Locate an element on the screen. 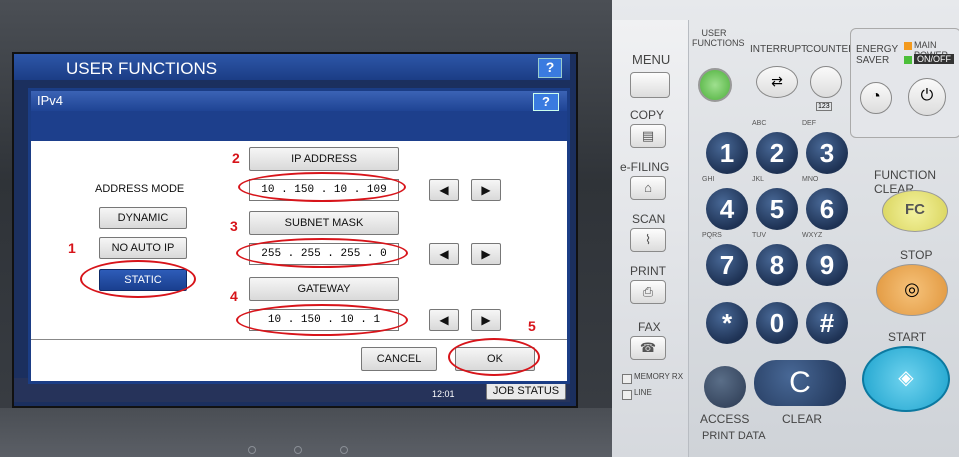 This screenshot has width=959, height=457. gateway-right-button: ▶ is located at coordinates (486, 320).